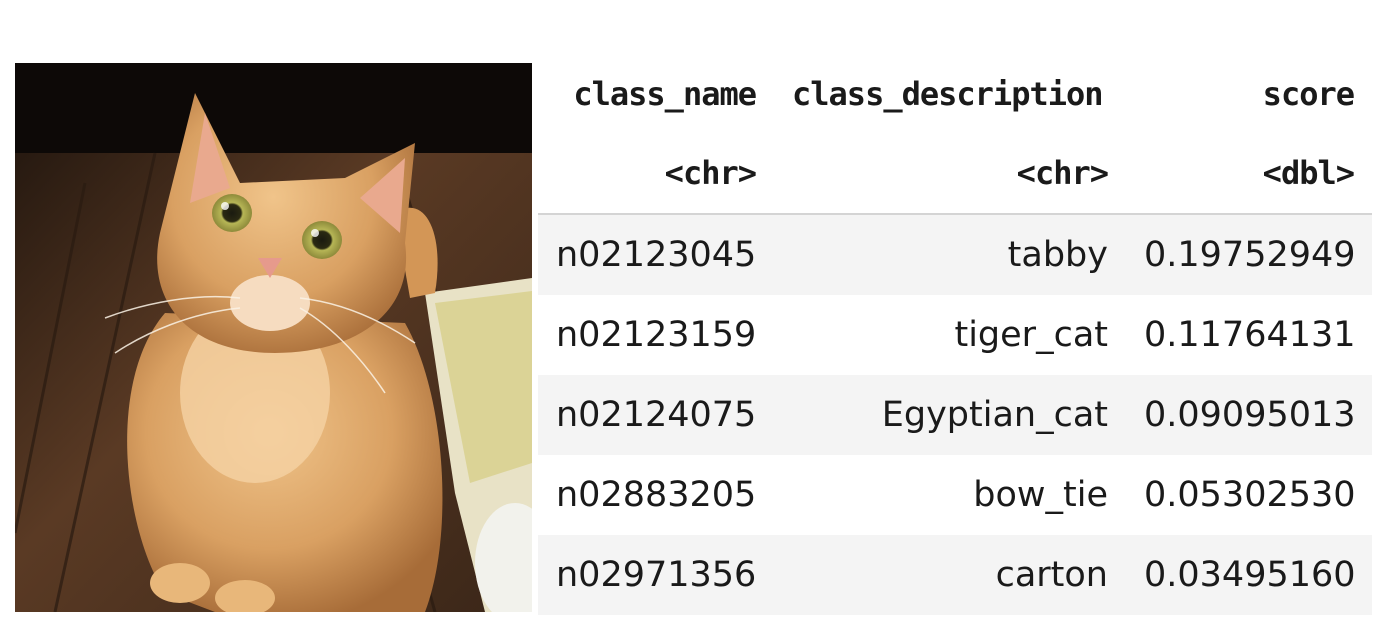 Image resolution: width=1391 pixels, height=622 pixels. I want to click on cell-class-name: n02124075, so click(656, 415).